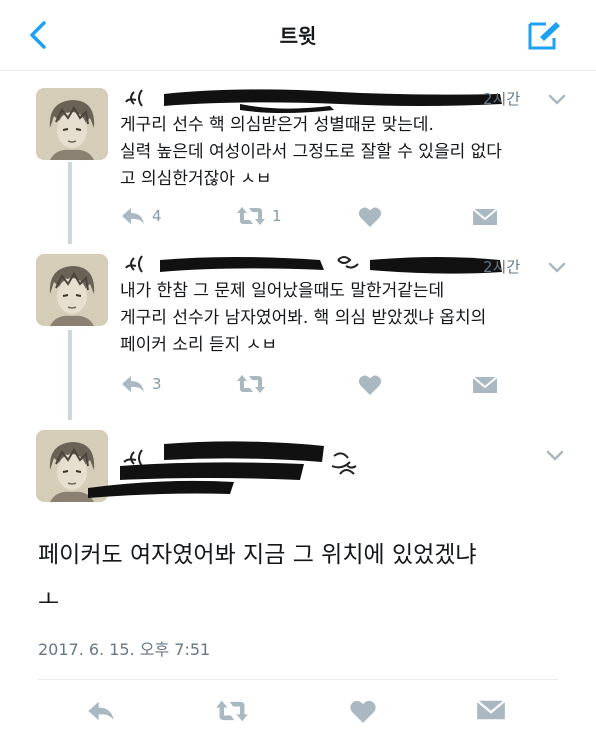 The height and width of the screenshot is (736, 596). Describe the element at coordinates (198, 345) in the screenshot. I see `tweet-line: 페이커 소리 듣지 ㅅㅂ` at that location.